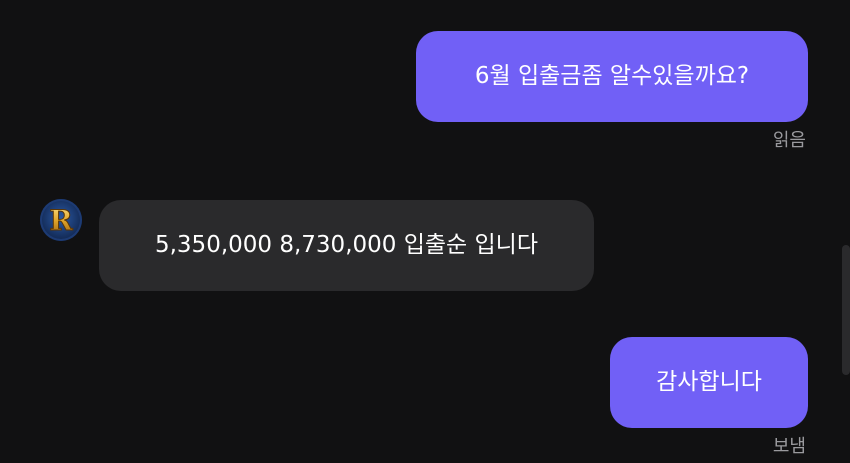  I want to click on avatar-logo-icon: R, so click(61, 221).